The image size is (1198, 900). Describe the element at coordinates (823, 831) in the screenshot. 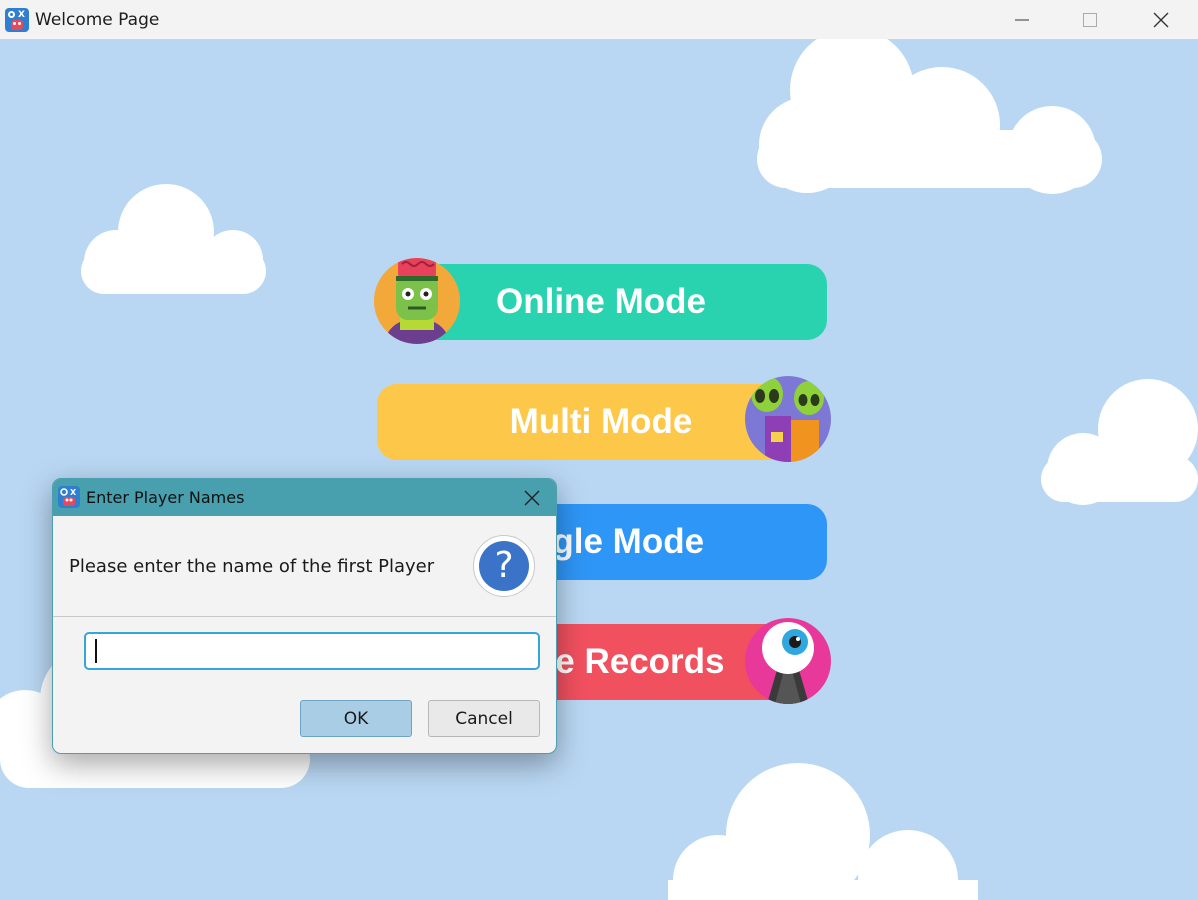

I see `cloud-bottom-center` at that location.